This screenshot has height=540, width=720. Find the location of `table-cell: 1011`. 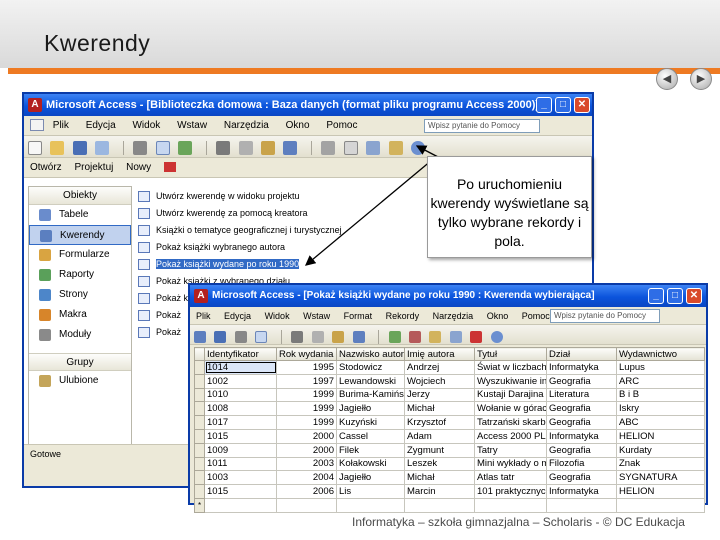

table-cell: 1011 is located at coordinates (240, 464).